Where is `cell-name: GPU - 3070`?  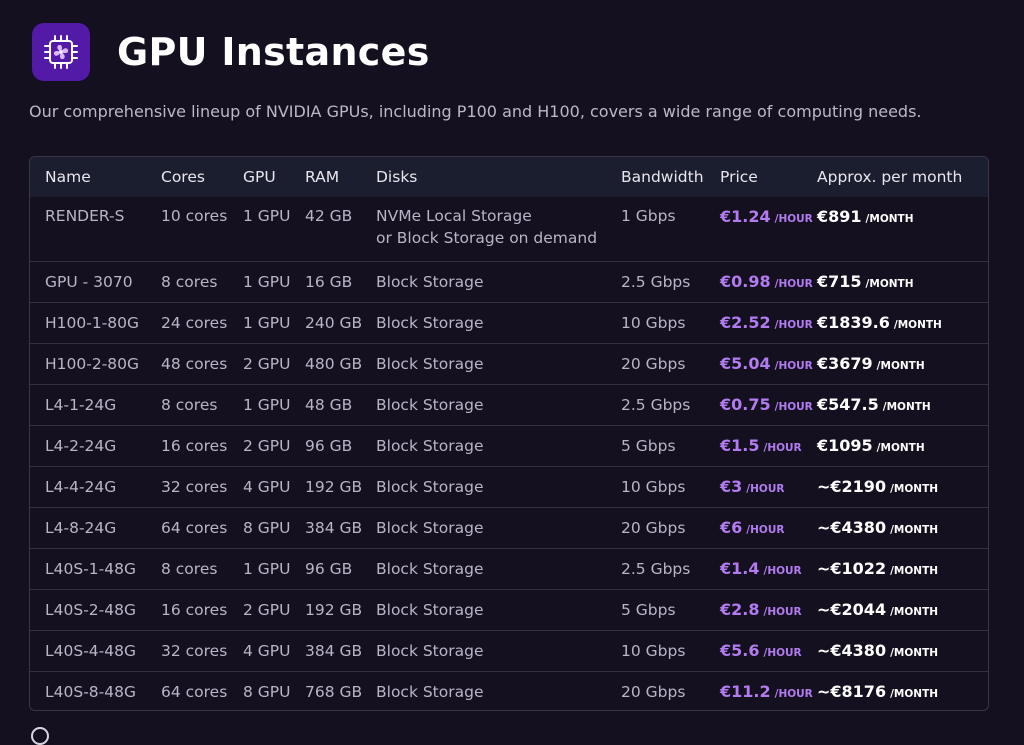 cell-name: GPU - 3070 is located at coordinates (88, 281).